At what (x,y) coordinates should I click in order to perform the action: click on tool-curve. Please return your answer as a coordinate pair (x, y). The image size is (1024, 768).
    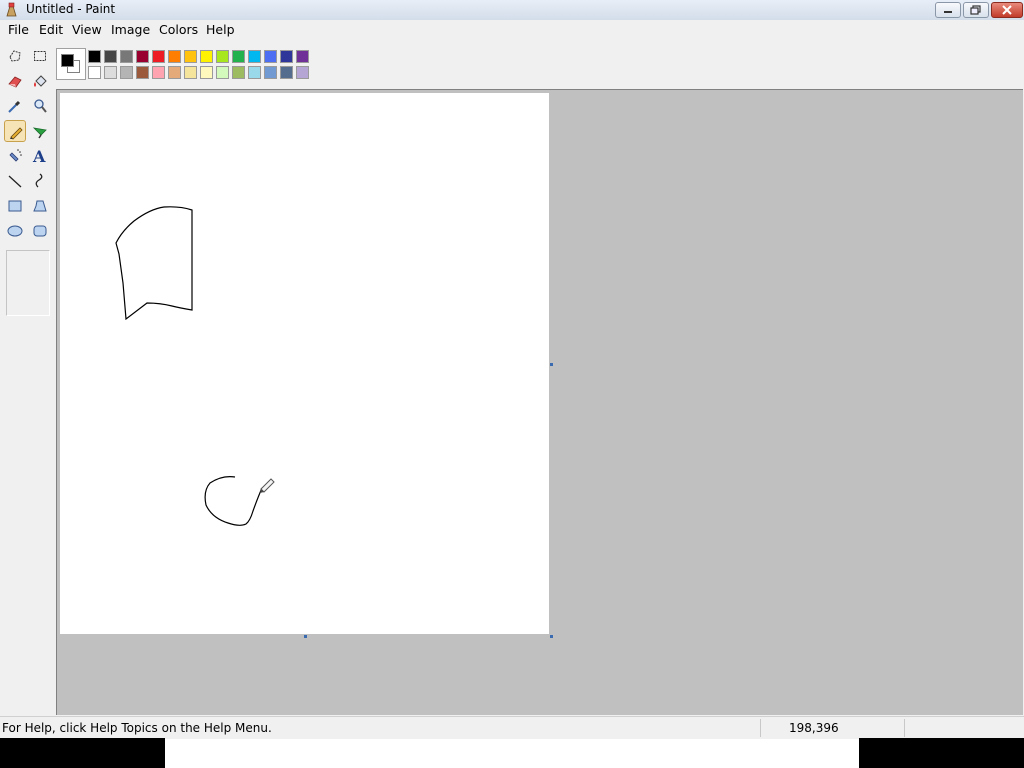
    Looking at the image, I should click on (40, 181).